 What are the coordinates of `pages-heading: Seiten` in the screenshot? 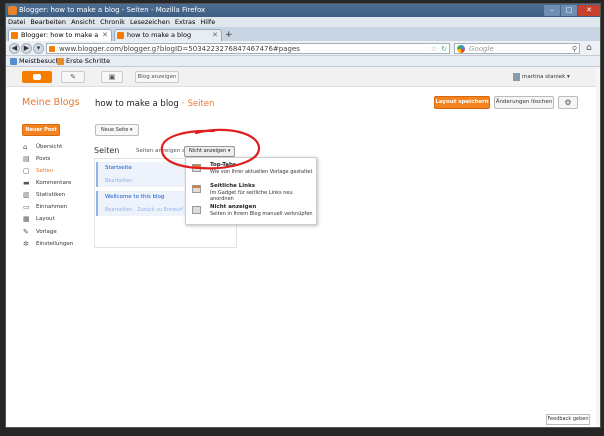 It's located at (107, 150).